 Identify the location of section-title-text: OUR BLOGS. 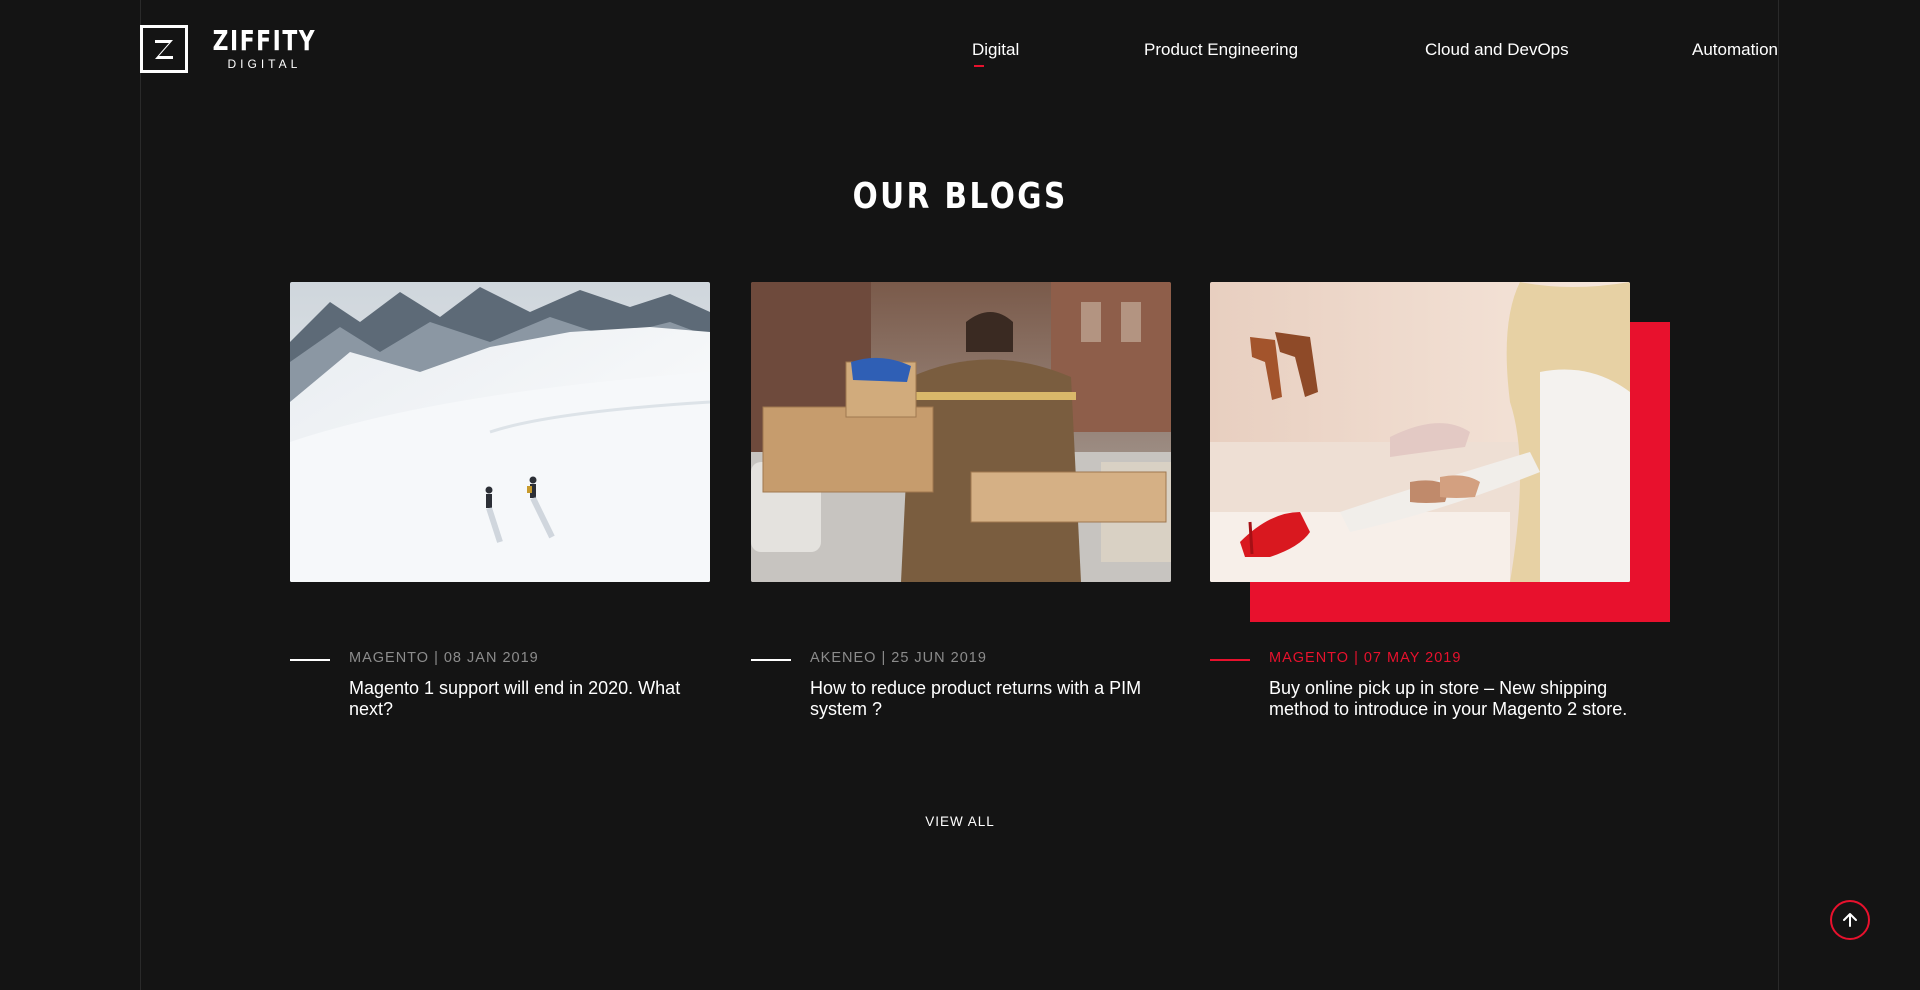
(960, 196).